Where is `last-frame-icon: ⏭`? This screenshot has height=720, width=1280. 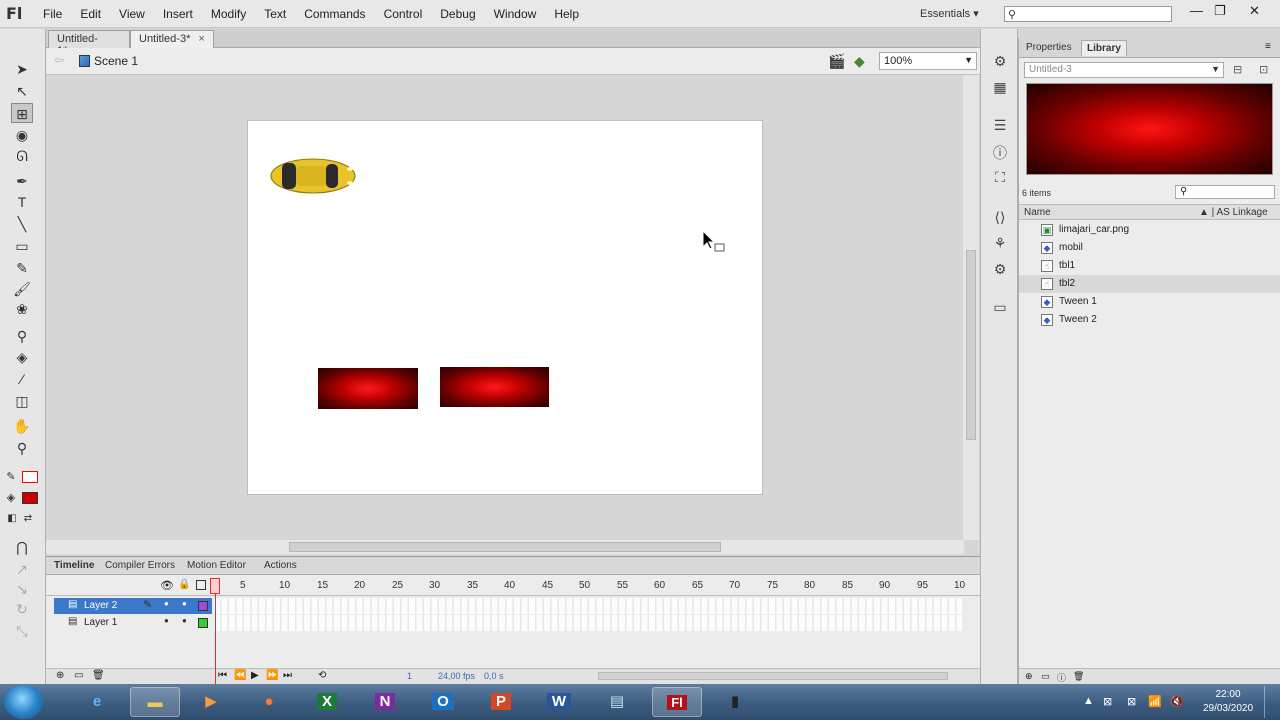 last-frame-icon: ⏭ is located at coordinates (287, 675).